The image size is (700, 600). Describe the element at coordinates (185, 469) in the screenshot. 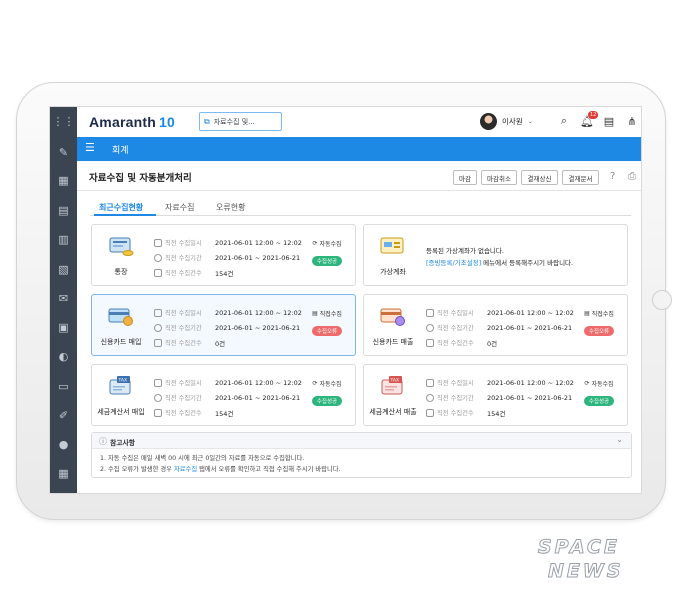

I see `data-collection-link: 자료수집` at that location.